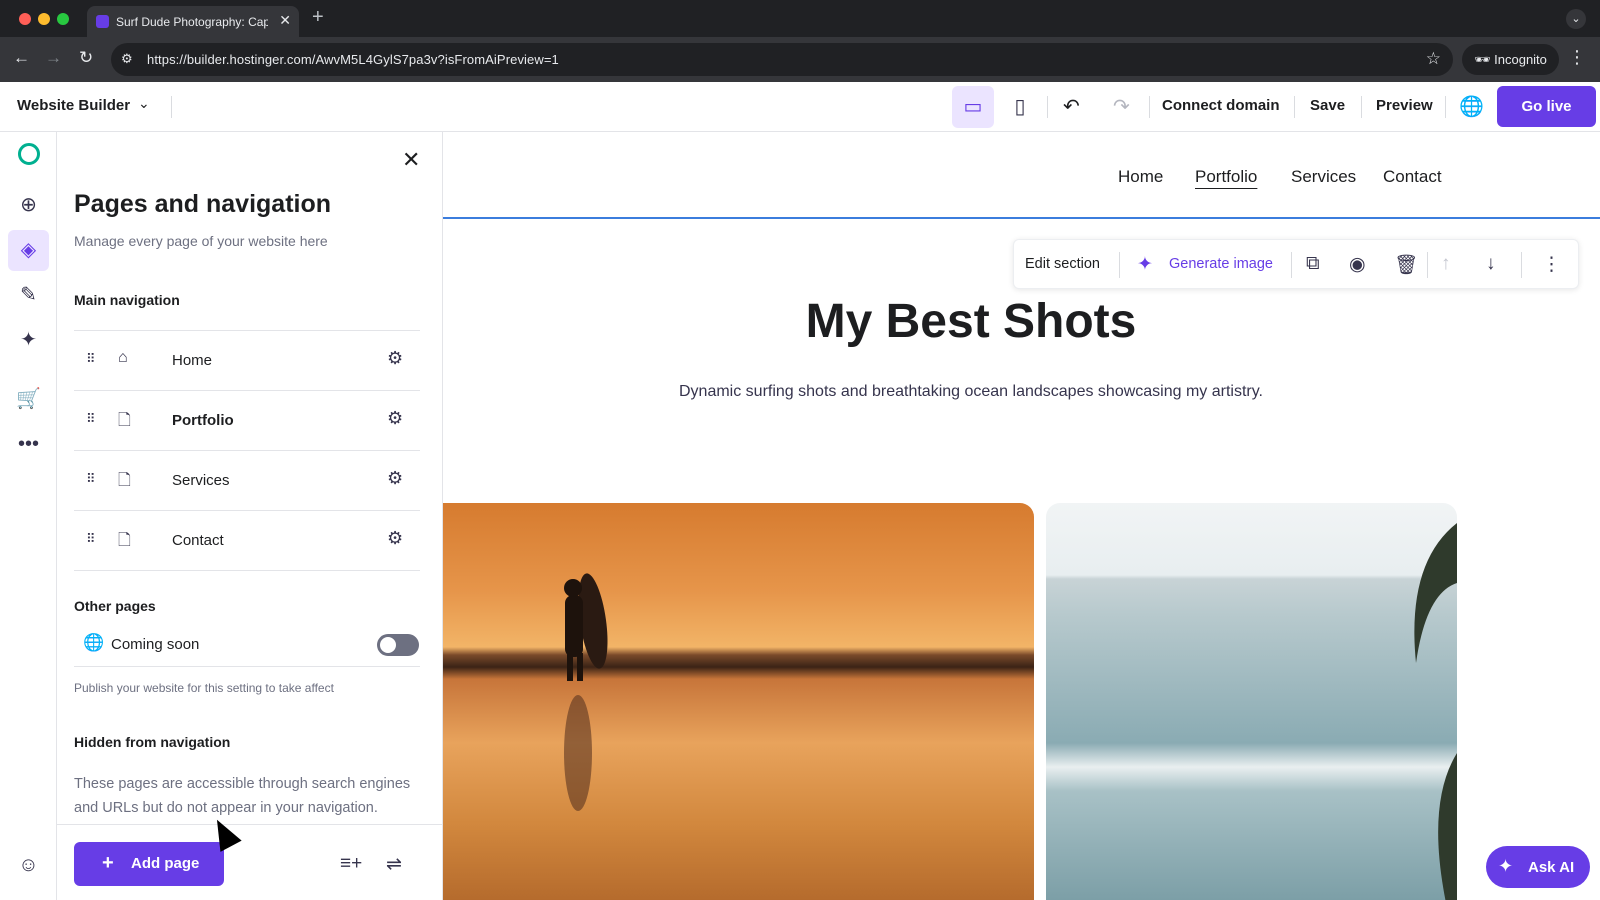 The image size is (1600, 900). Describe the element at coordinates (351, 864) in the screenshot. I see `add-list-icon: ≡+` at that location.